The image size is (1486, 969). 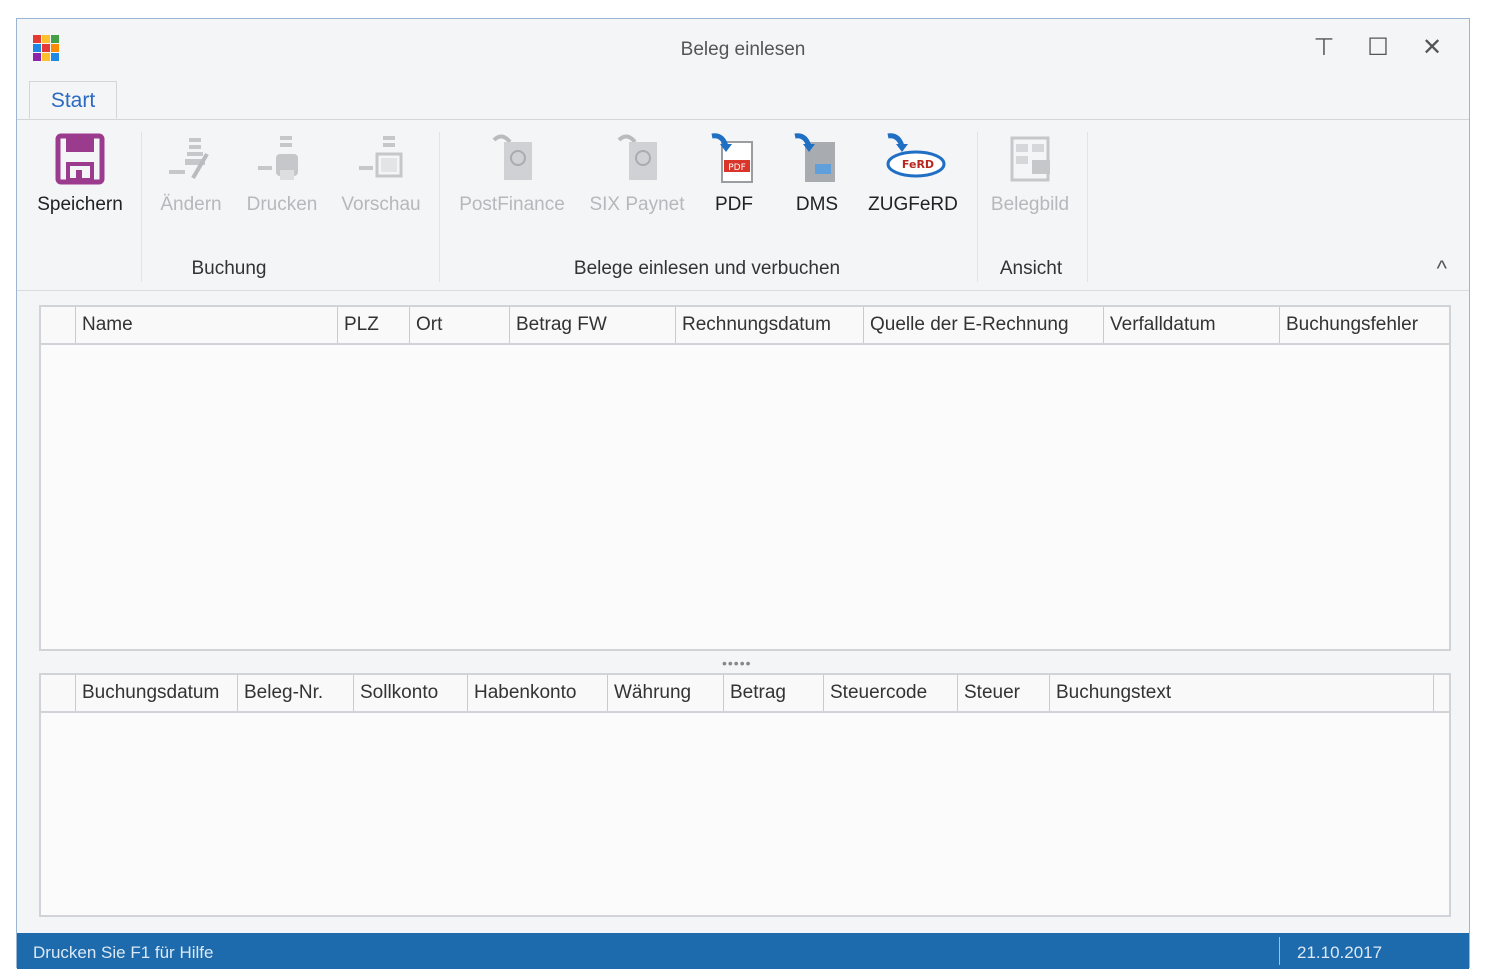 What do you see at coordinates (381, 159) in the screenshot?
I see `preview-icon` at bounding box center [381, 159].